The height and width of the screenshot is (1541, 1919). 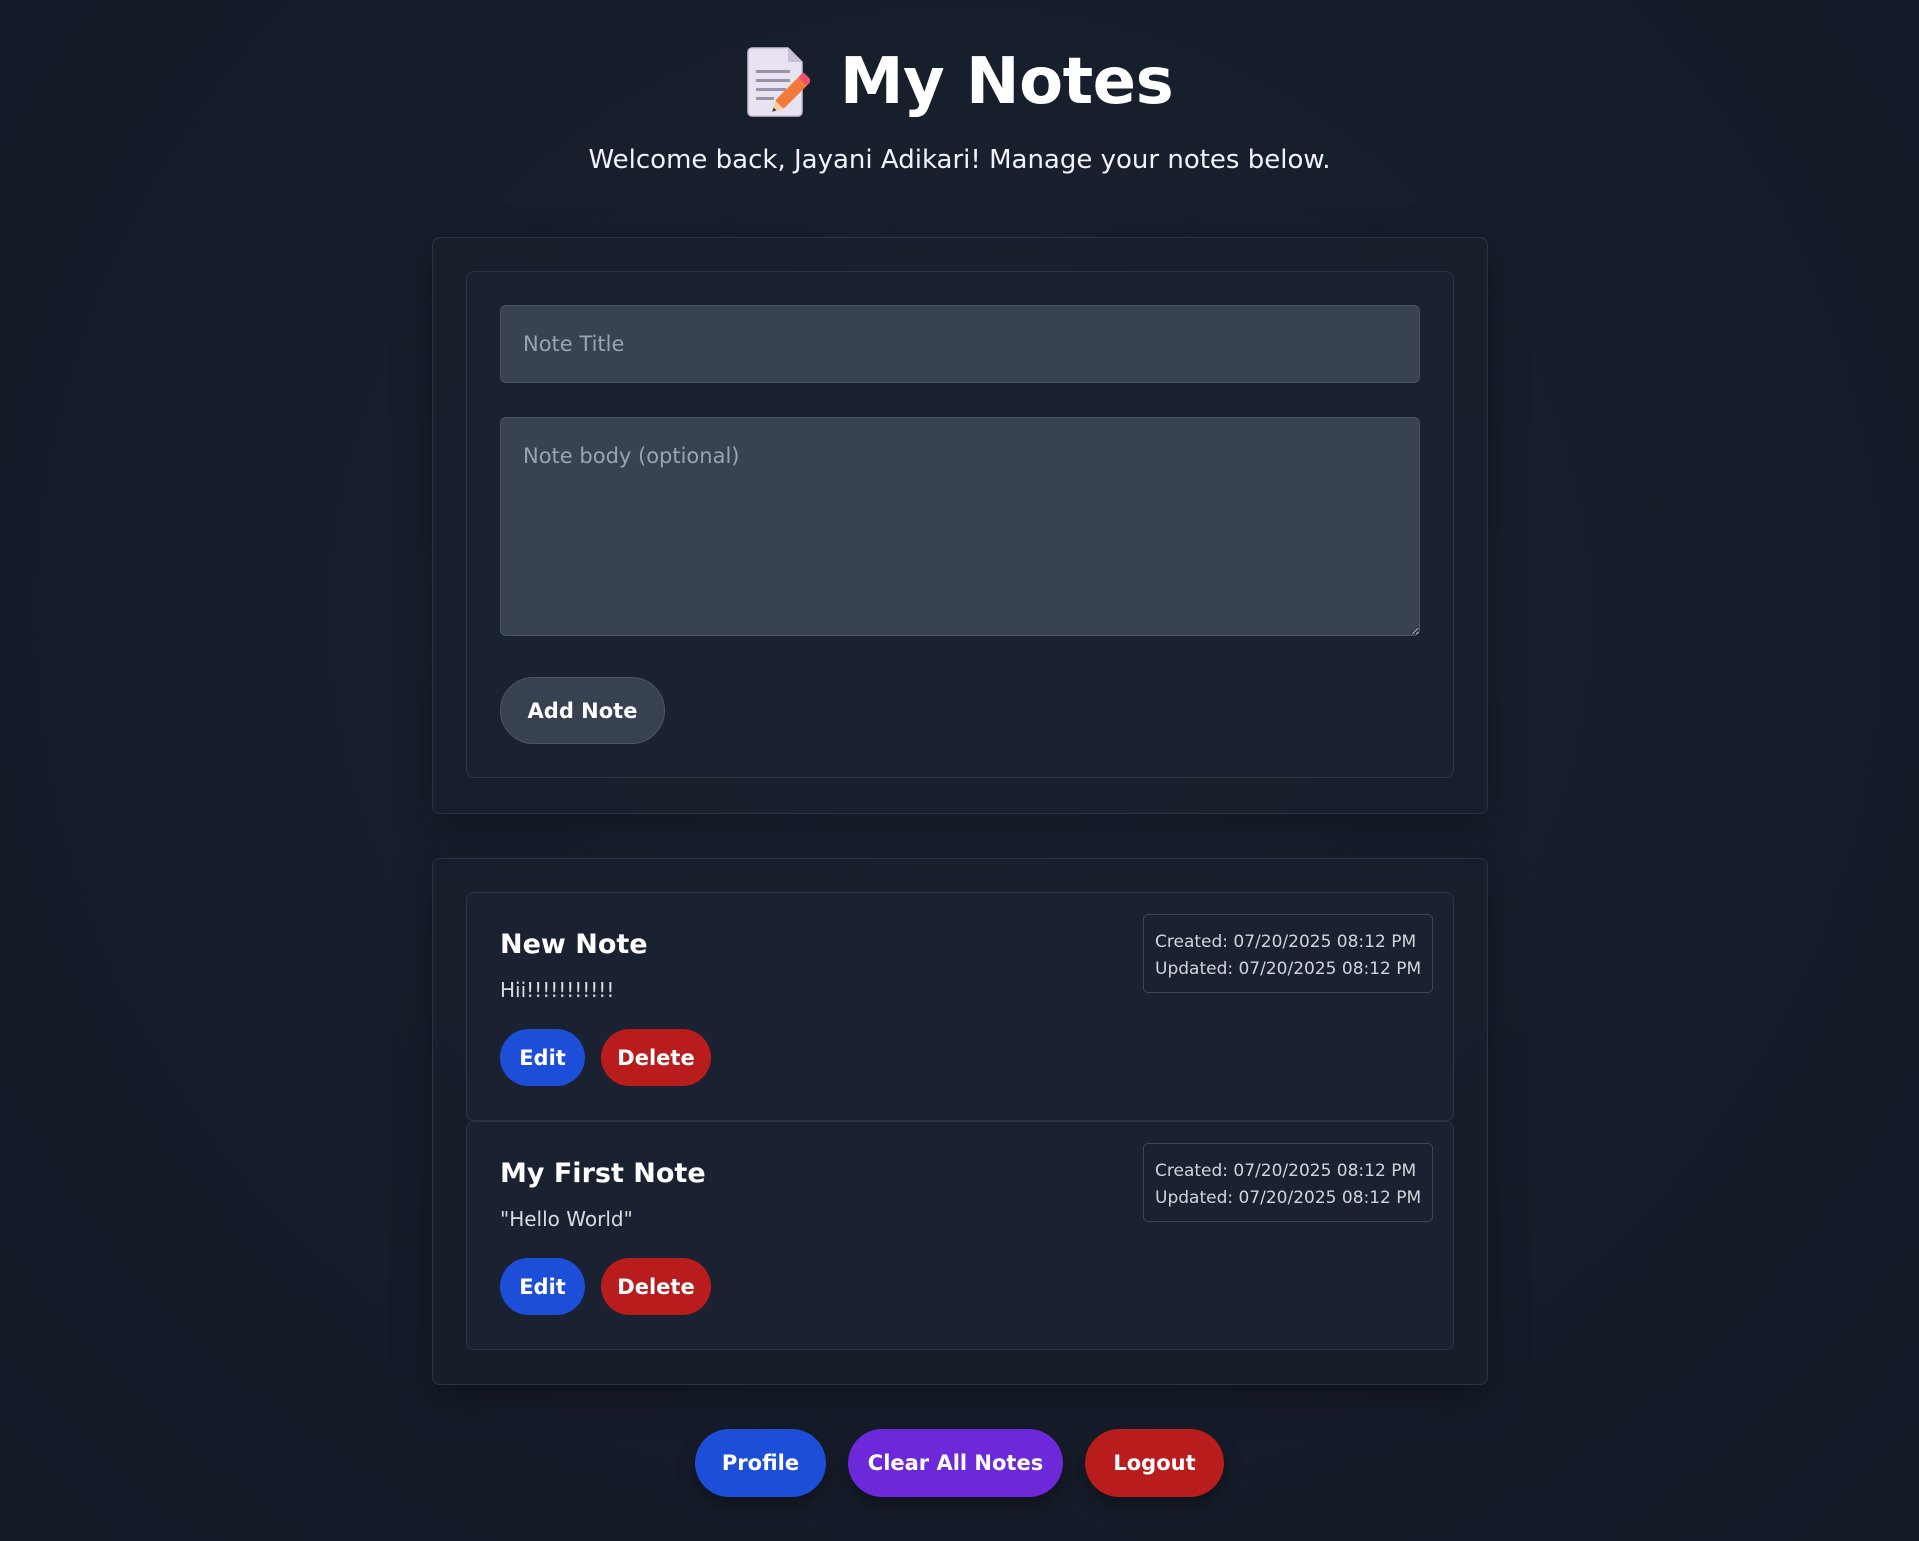 What do you see at coordinates (778, 82) in the screenshot?
I see `memo-icon` at bounding box center [778, 82].